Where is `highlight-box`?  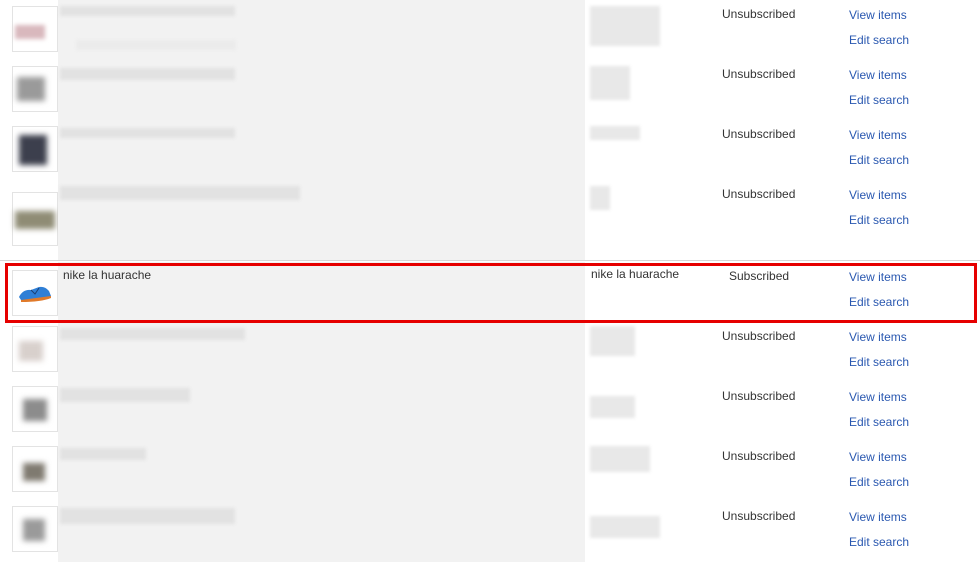
highlight-box is located at coordinates (491, 293).